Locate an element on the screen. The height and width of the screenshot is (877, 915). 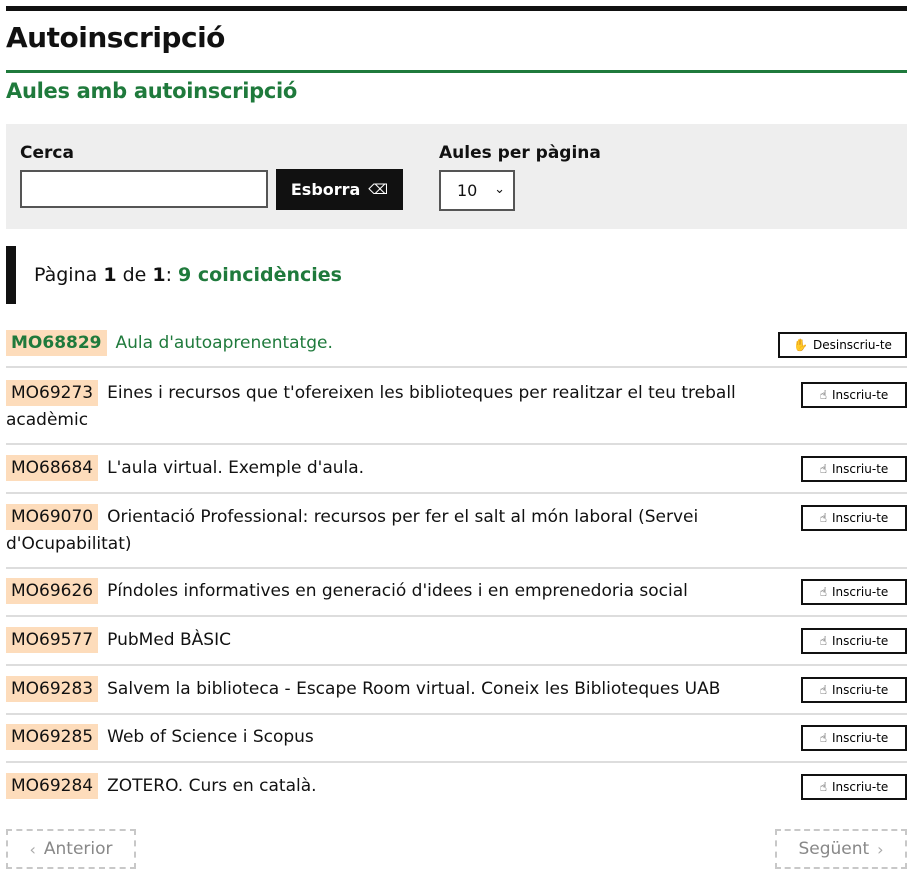
previous-page-label: Anterior is located at coordinates (78, 849).